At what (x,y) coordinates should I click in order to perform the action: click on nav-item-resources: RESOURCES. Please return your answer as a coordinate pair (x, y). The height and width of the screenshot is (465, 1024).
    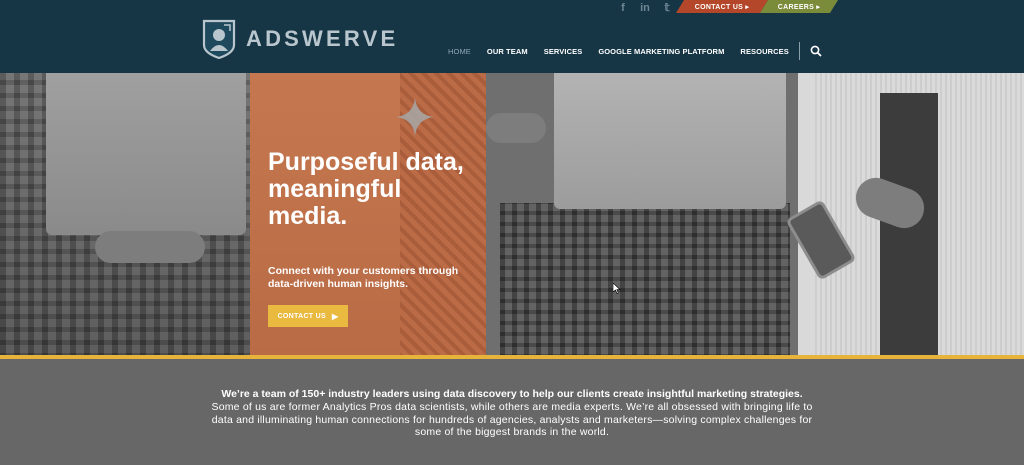
    Looking at the image, I should click on (764, 51).